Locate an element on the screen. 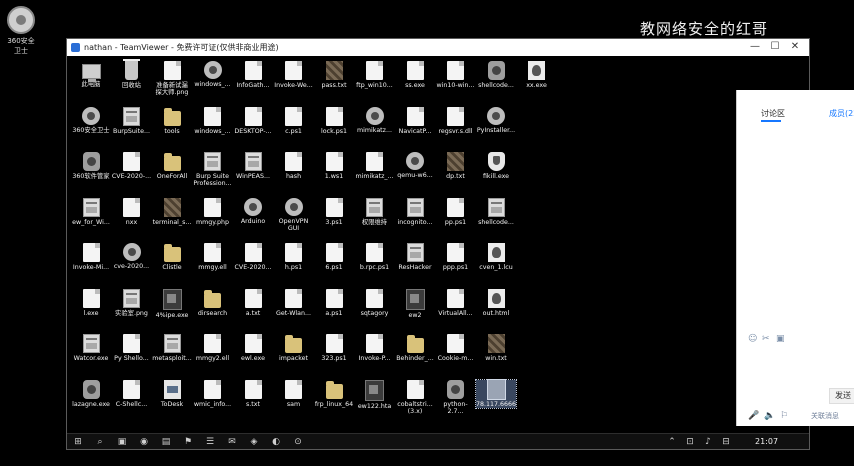 This screenshot has width=854, height=466. send-button: 发送 is located at coordinates (841, 396).